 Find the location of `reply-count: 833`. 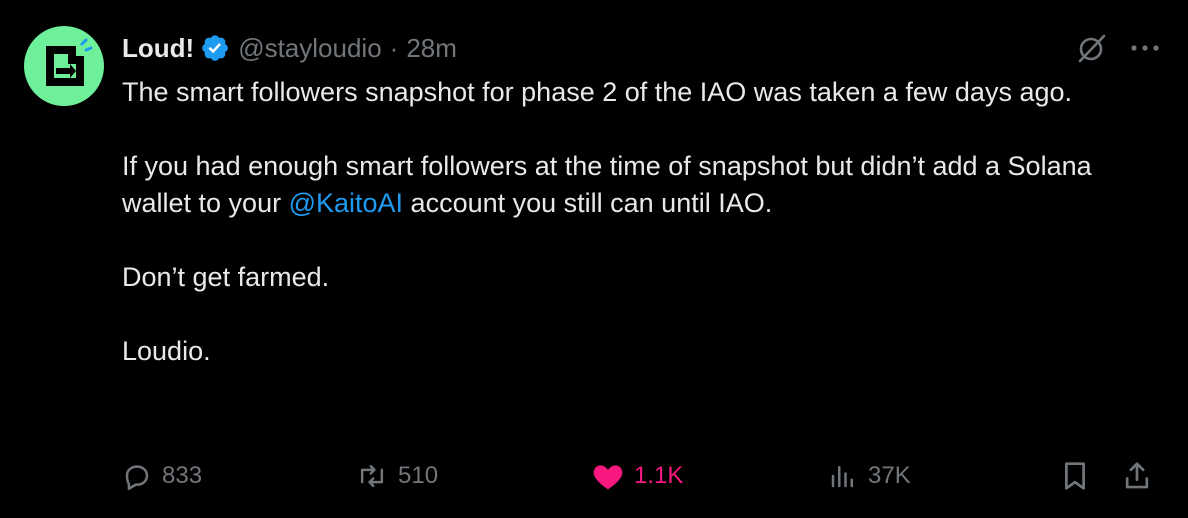

reply-count: 833 is located at coordinates (182, 475).